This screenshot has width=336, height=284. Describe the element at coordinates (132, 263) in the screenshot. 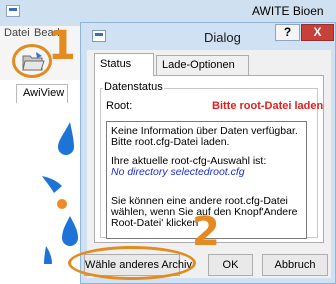

I see `highlight-ring-choose-archive` at that location.